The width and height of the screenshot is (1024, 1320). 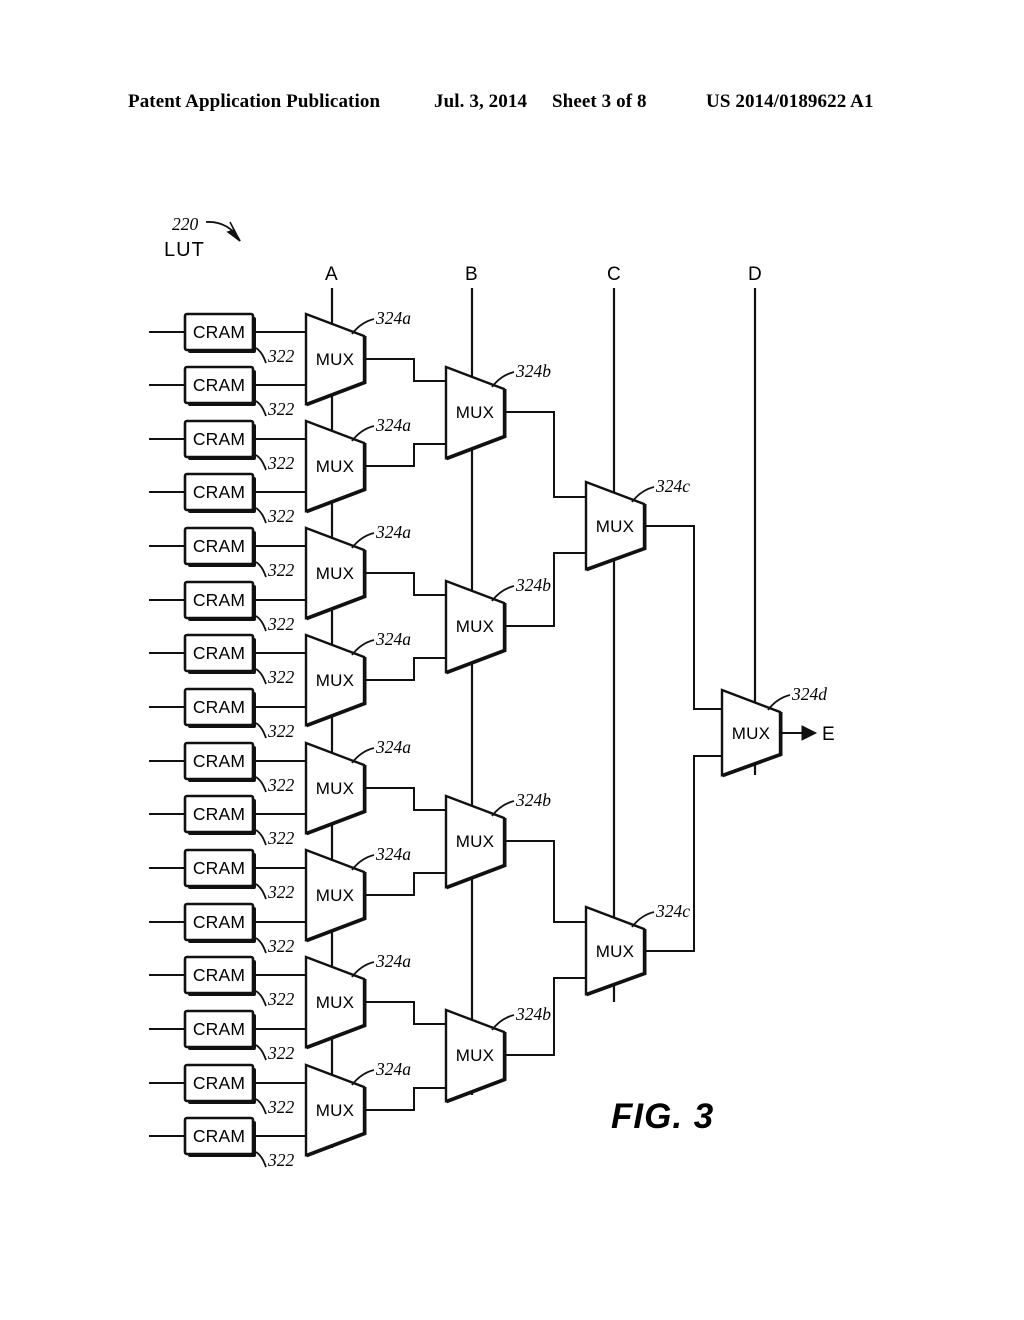 What do you see at coordinates (614, 274) in the screenshot?
I see `control-label-c: C` at bounding box center [614, 274].